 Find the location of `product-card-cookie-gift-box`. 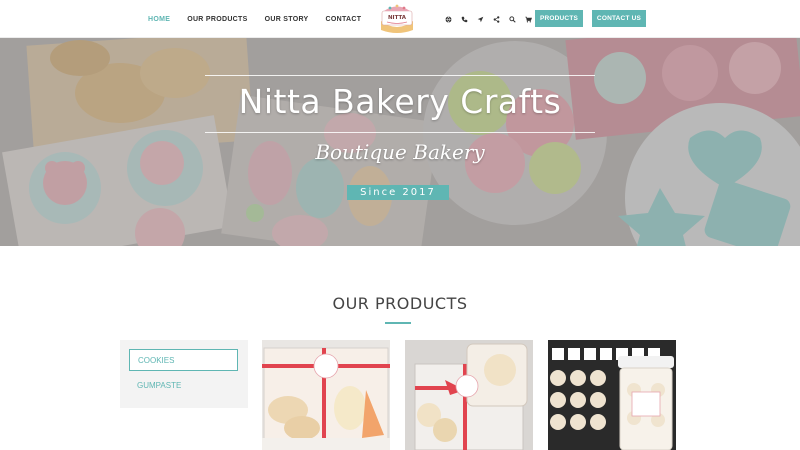

product-card-cookie-gift-box is located at coordinates (469, 395).